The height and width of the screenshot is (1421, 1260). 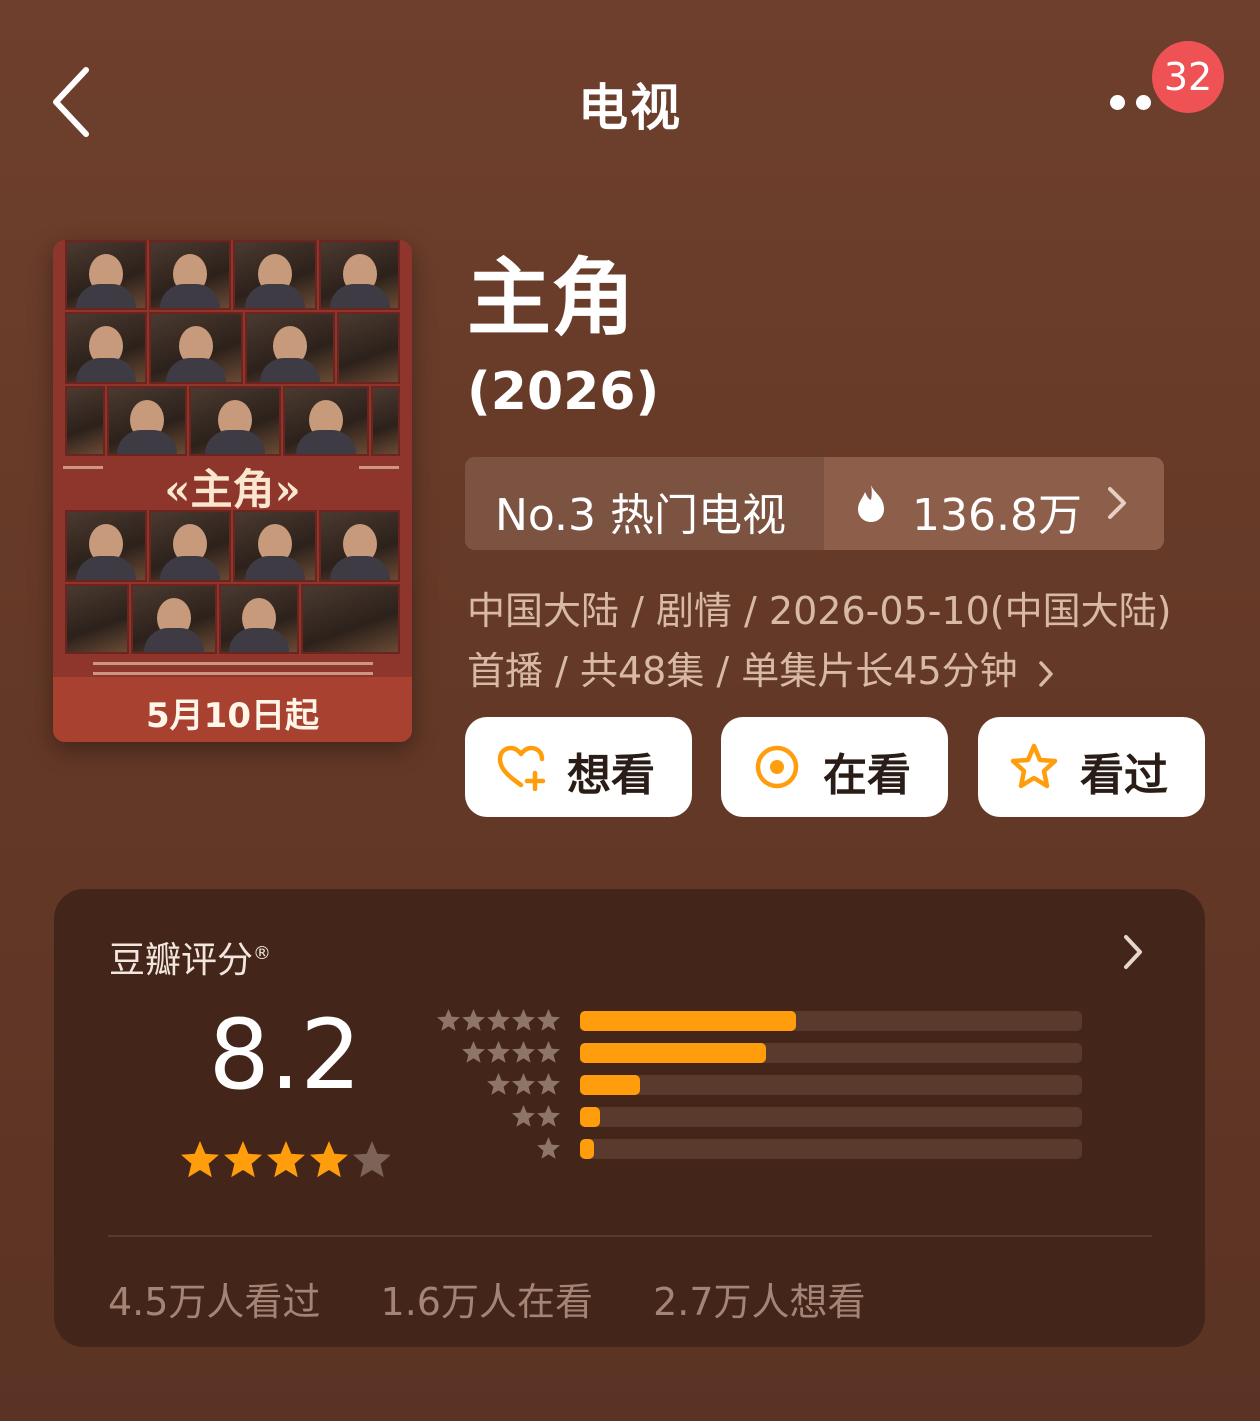 I want to click on rating-bar-1-star, so click(x=831, y=1149).